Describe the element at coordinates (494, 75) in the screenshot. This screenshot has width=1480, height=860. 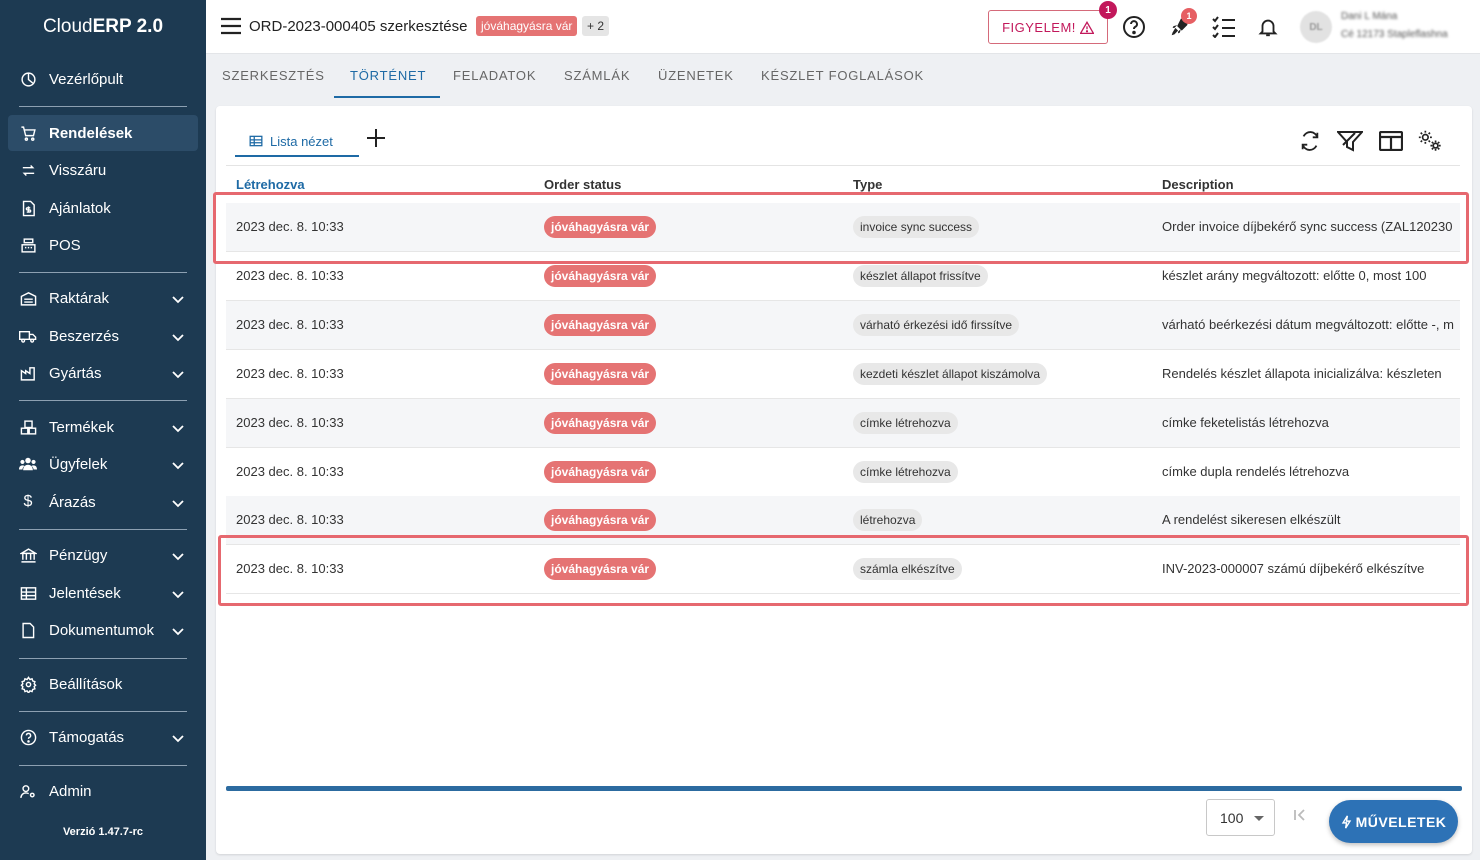
I see `tab-tasks: FELADATOK` at that location.